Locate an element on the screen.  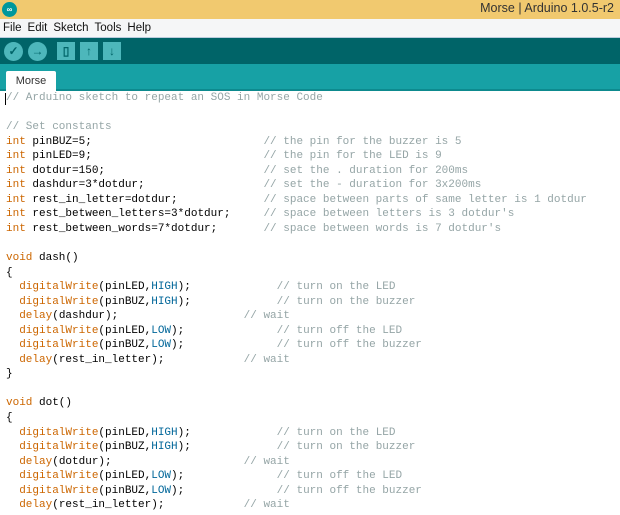
code-comment: // space between words is 7 dotdur's is located at coordinates (382, 228).